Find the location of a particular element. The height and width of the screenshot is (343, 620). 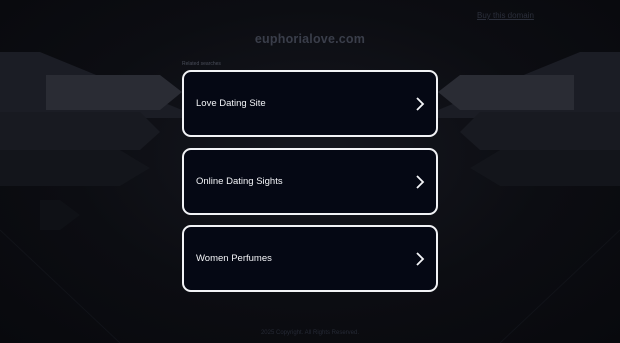

footer-copyright: 2025 Copyright. All Rights Reserved. is located at coordinates (310, 333).